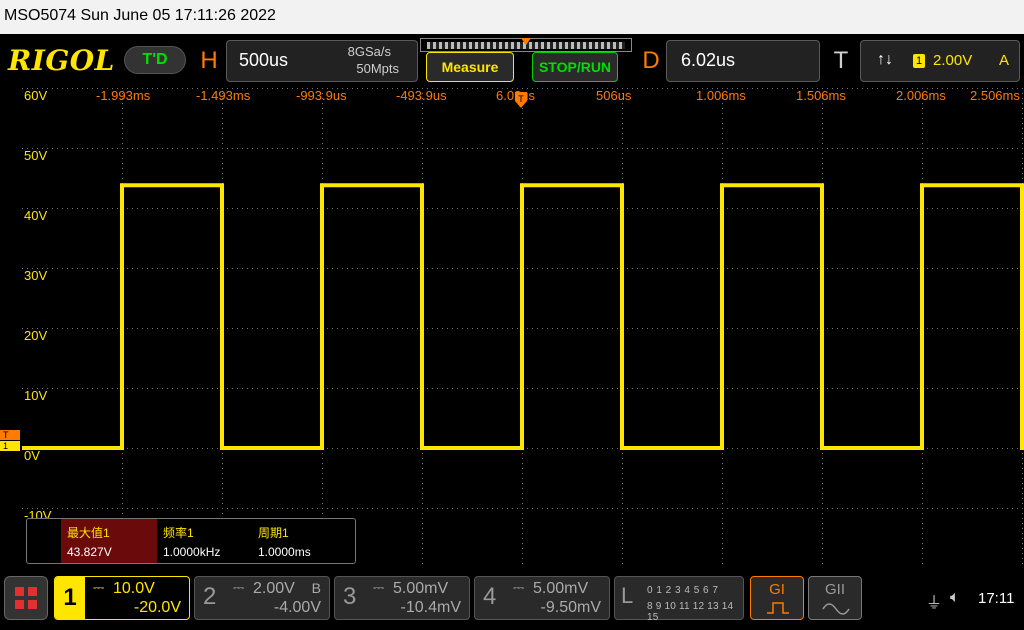  What do you see at coordinates (651, 61) in the screenshot?
I see `delay-label: D` at bounding box center [651, 61].